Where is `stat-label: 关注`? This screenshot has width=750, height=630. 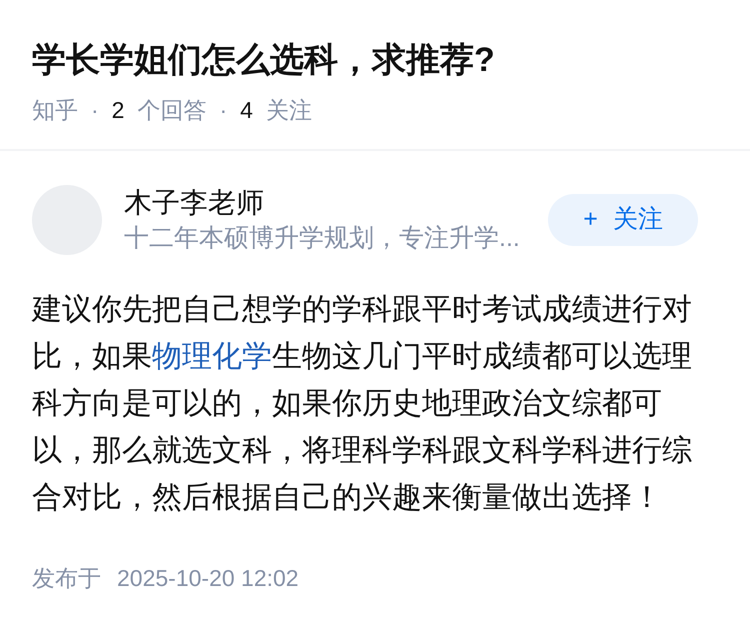
stat-label: 关注 is located at coordinates (289, 110).